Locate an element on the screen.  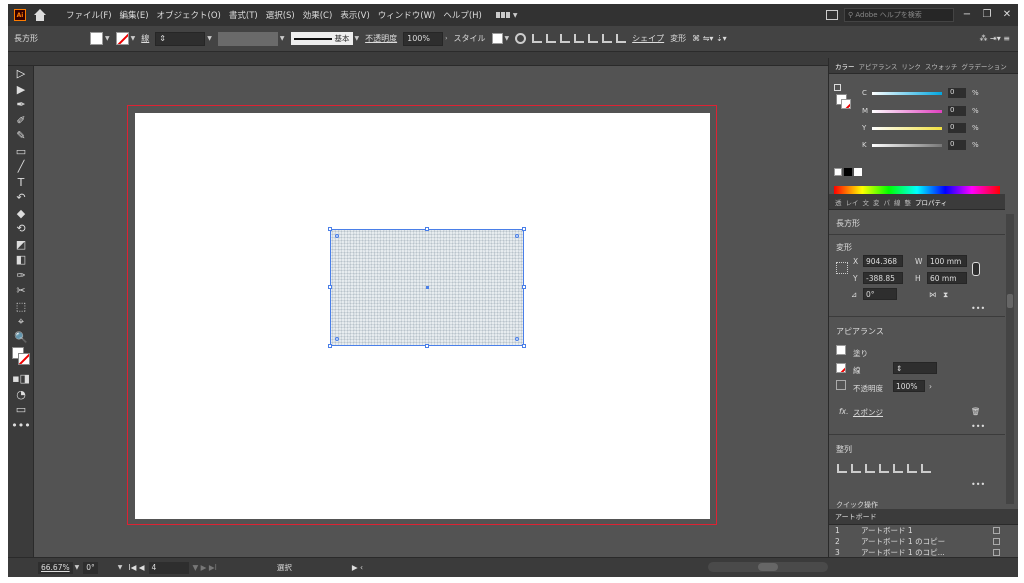
stroke-weight-field: ⇕ ▼ is located at coordinates (183, 38).